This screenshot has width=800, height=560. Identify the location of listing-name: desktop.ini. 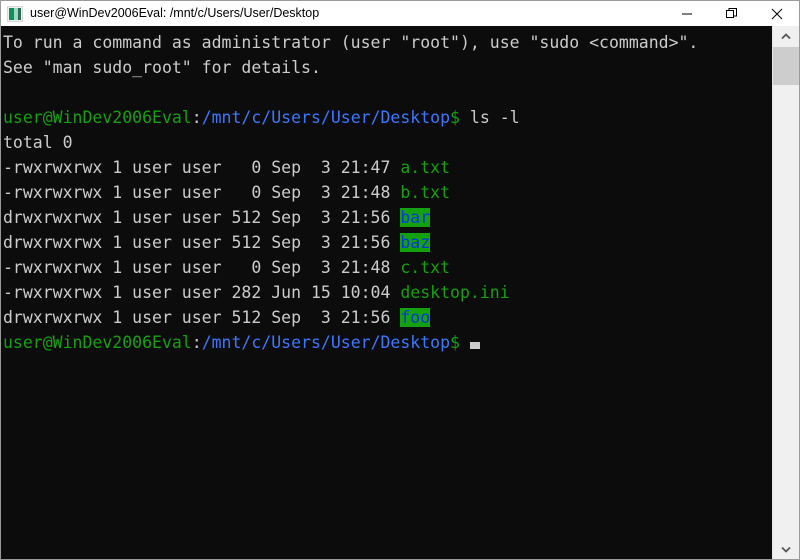
(455, 292).